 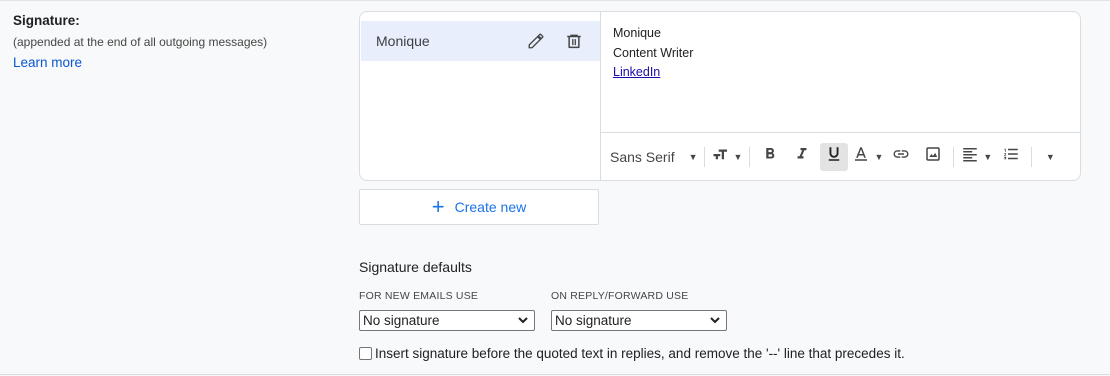 I want to click on create-new-button: + Create new, so click(x=479, y=207).